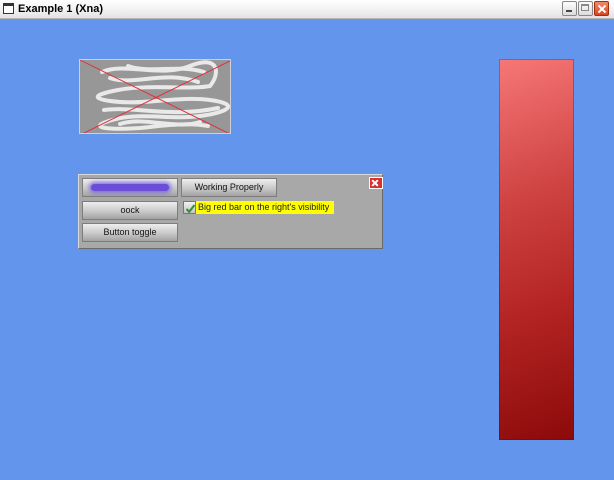 The height and width of the screenshot is (480, 614). I want to click on red-bar-visibility-checkbox, so click(189, 207).